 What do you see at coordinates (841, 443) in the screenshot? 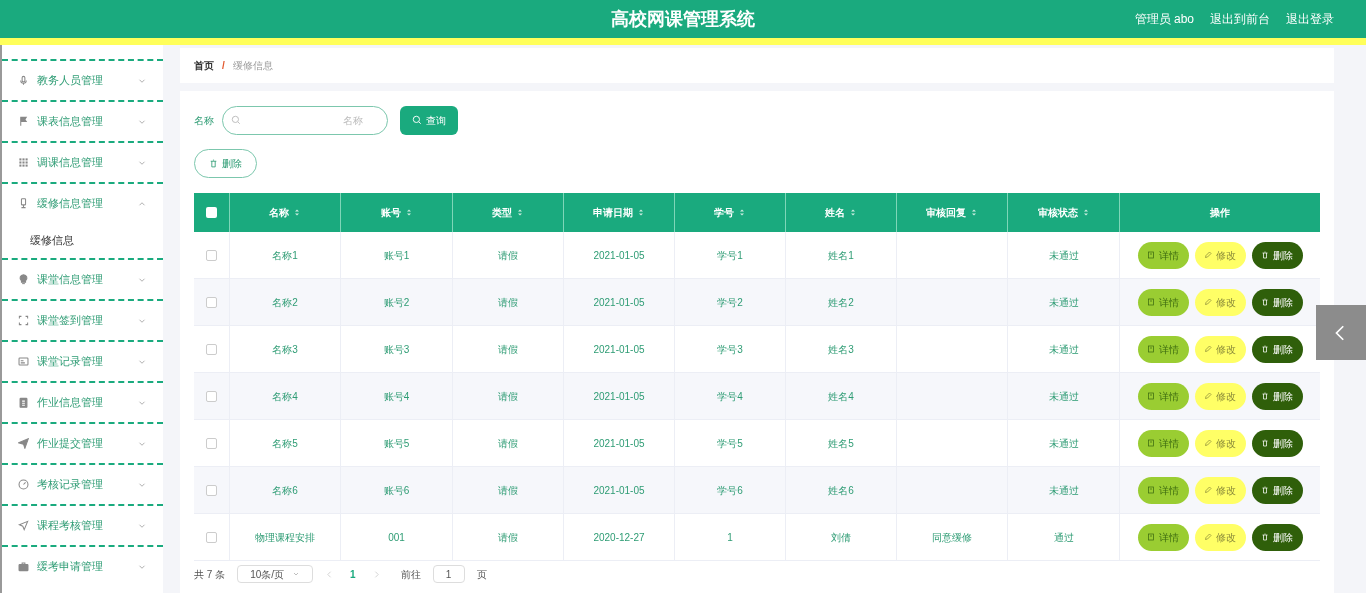
I see `table-cell-text: 姓名5` at bounding box center [841, 443].